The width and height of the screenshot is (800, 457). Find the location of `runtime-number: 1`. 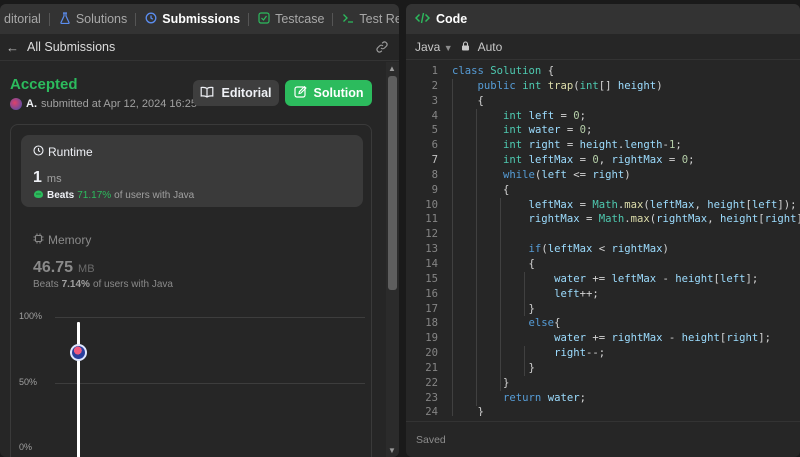

runtime-number: 1 is located at coordinates (37, 177).